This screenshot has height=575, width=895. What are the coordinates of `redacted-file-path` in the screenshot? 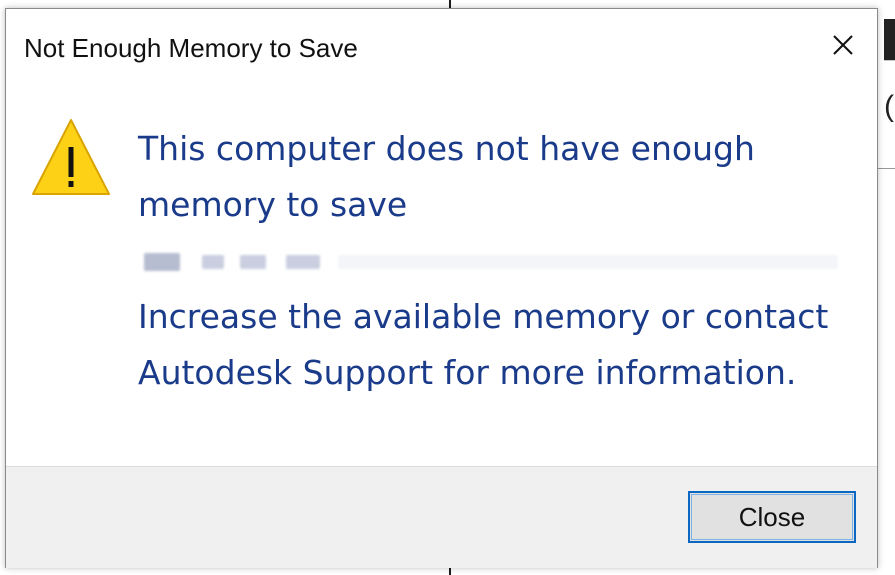 It's located at (503, 261).